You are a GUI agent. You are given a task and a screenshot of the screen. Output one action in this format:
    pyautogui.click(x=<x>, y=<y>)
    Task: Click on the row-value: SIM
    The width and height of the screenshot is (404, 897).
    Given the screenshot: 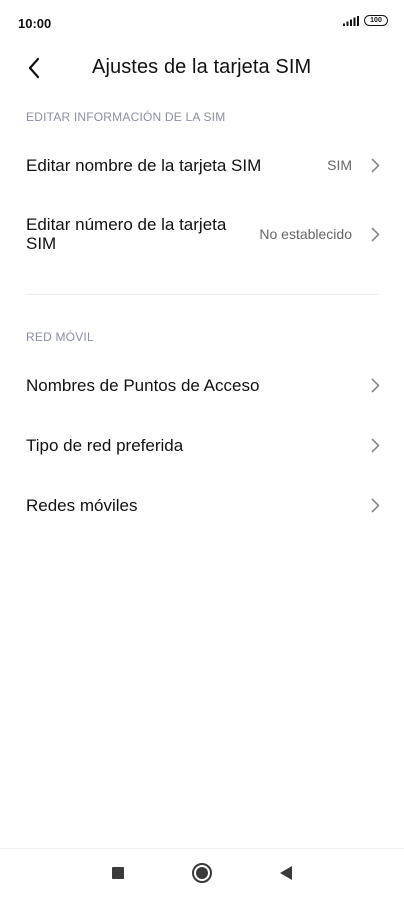 What is the action you would take?
    pyautogui.click(x=339, y=165)
    